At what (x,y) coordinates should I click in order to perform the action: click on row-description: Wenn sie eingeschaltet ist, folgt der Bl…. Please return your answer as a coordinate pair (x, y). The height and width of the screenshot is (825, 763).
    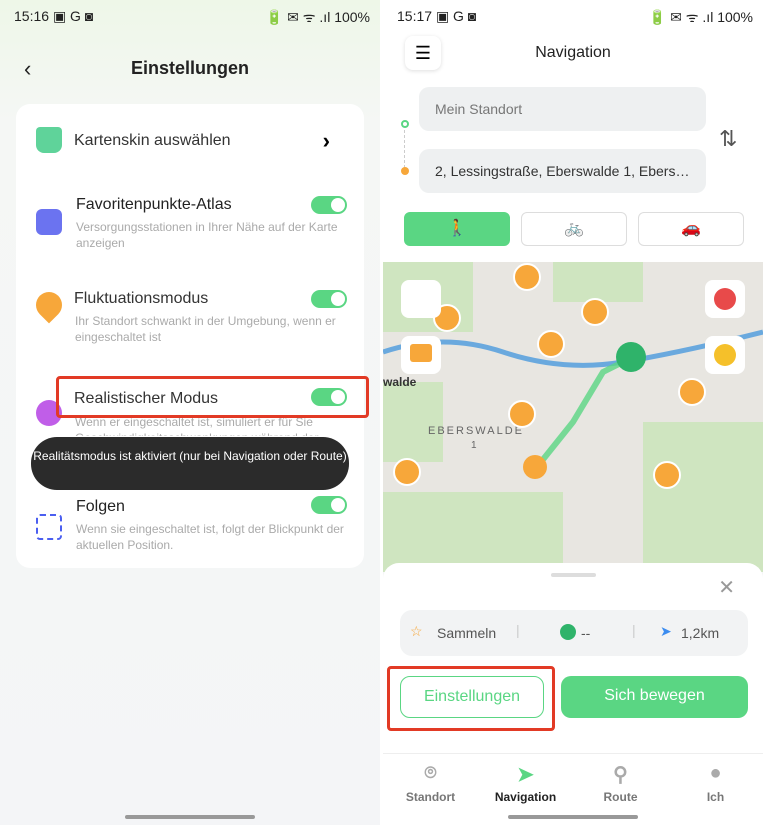
    Looking at the image, I should click on (210, 537).